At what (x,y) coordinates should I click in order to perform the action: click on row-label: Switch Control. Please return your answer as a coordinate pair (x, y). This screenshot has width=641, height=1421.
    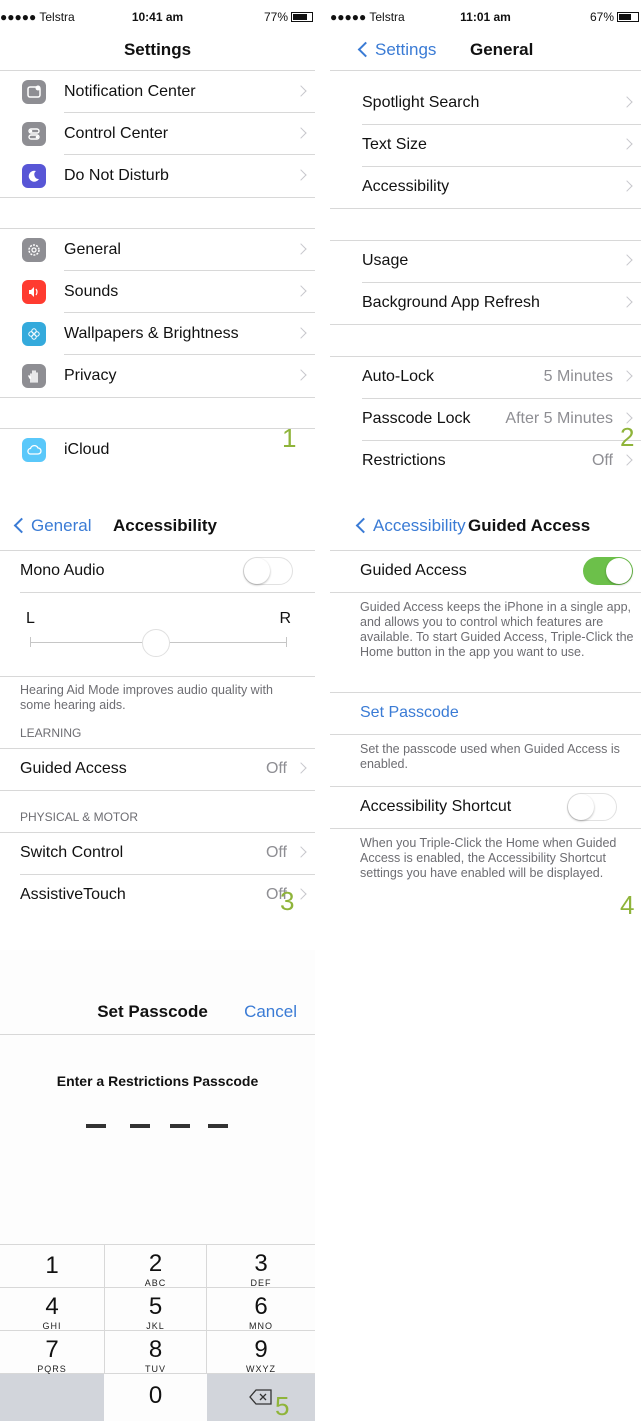
    Looking at the image, I should click on (72, 852).